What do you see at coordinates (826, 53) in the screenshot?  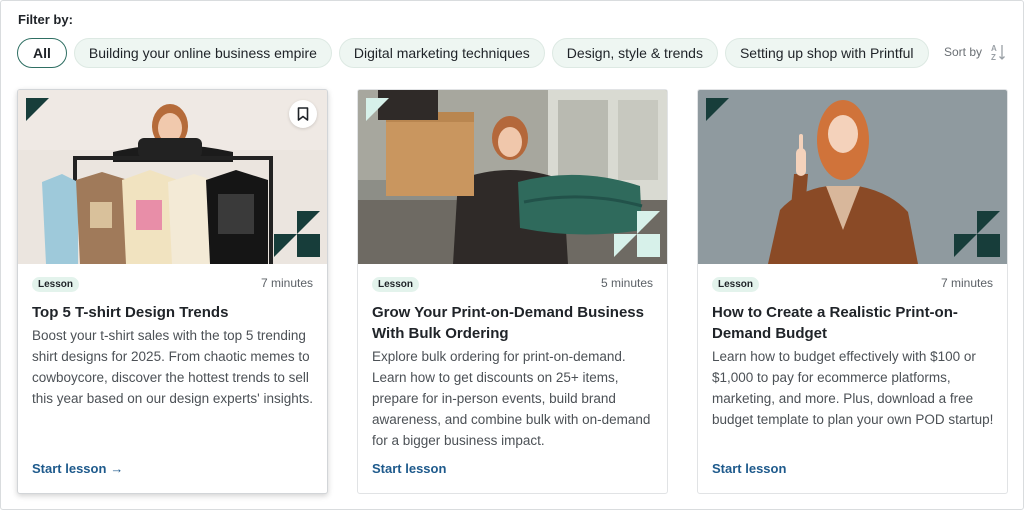 I see `chip-setting-up-shop: Setting up shop with Printful` at bounding box center [826, 53].